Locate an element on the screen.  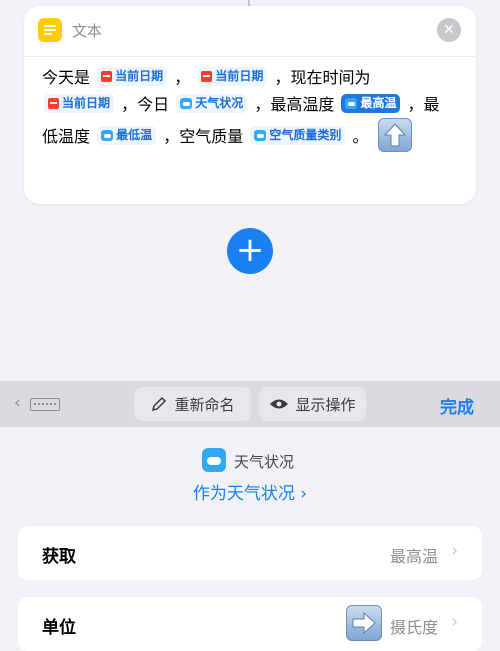
output-type-link: 作为天气状况 › is located at coordinates (250, 491).